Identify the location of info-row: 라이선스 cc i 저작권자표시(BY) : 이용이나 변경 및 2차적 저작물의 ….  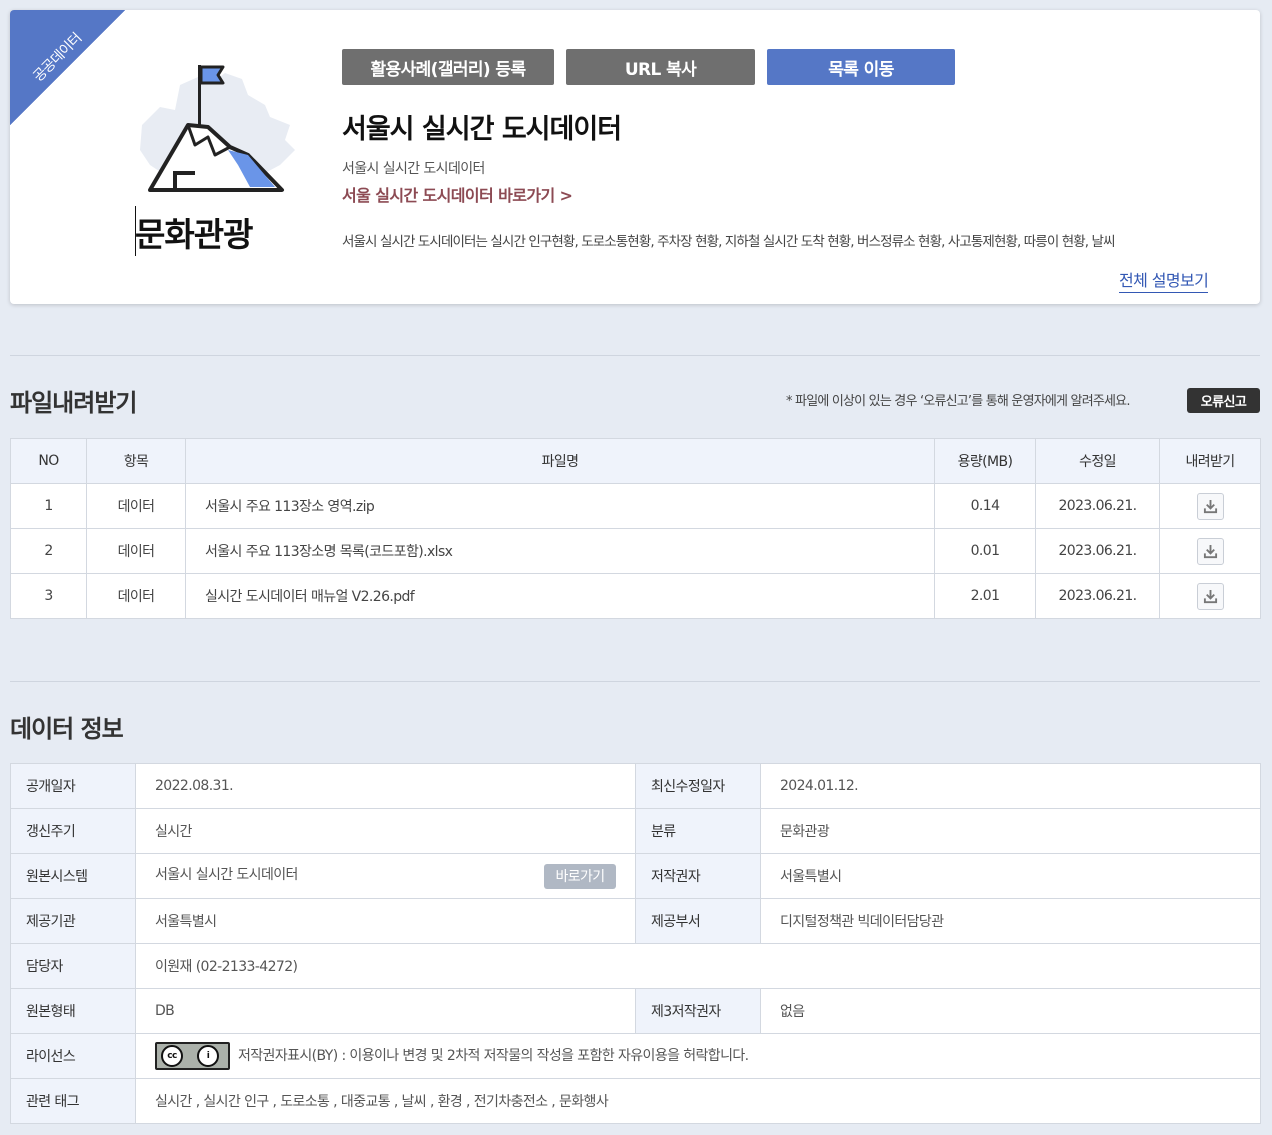
(635, 1056).